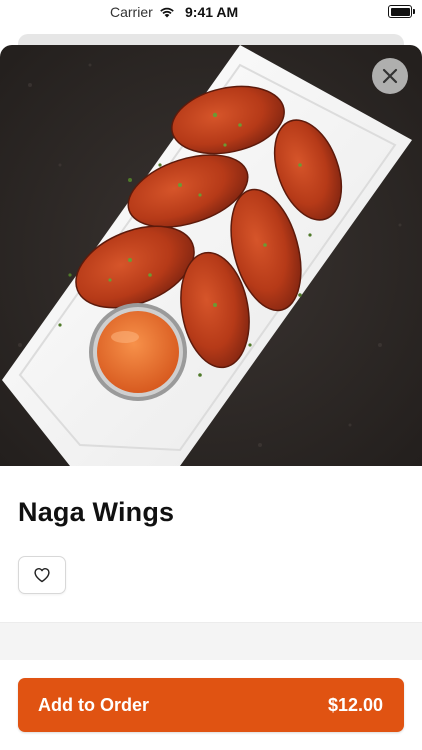 The width and height of the screenshot is (422, 750). I want to click on close-button, so click(390, 76).